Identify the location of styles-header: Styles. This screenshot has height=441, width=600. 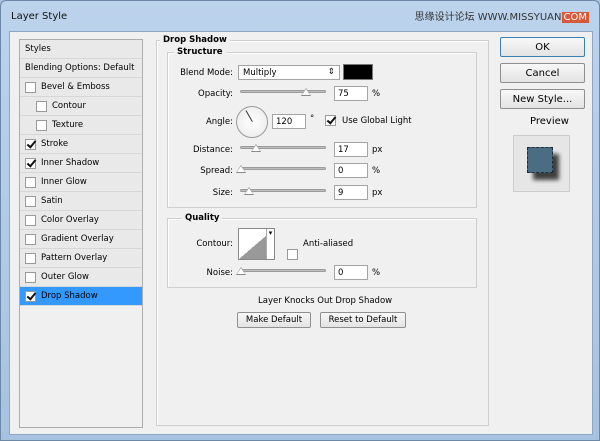
(81, 49).